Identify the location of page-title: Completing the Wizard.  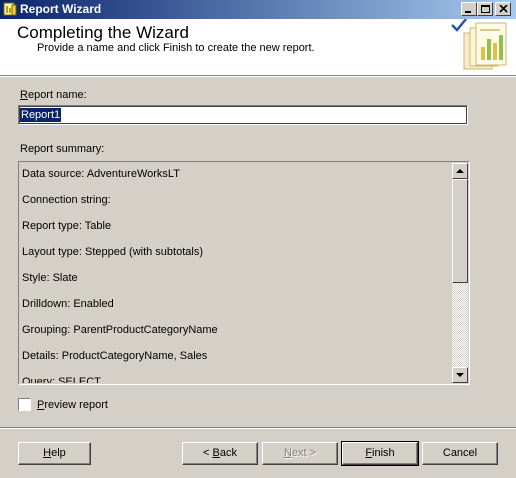
(103, 32).